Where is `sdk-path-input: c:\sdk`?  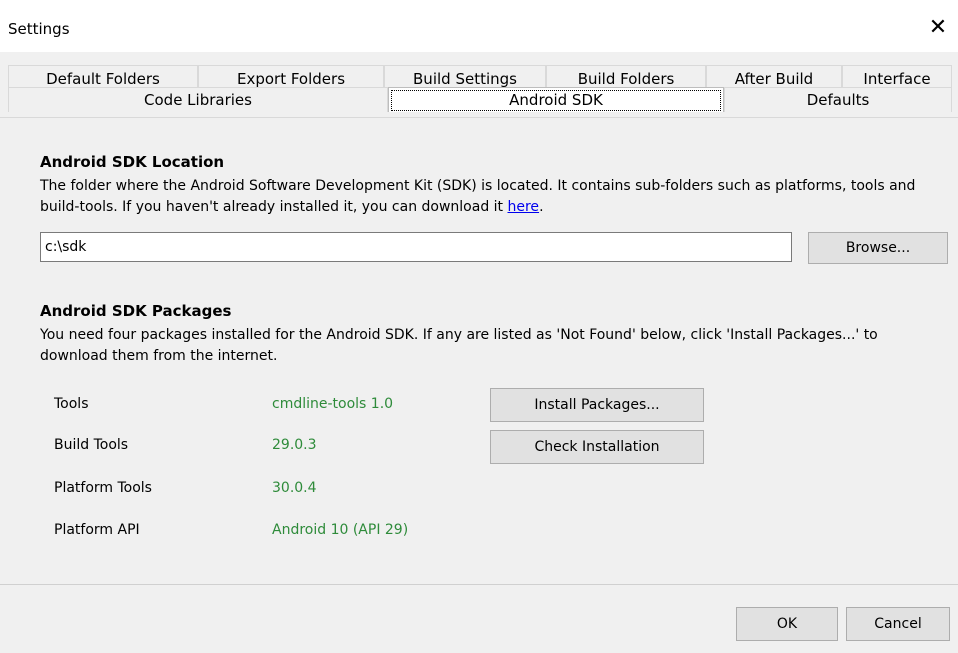
sdk-path-input: c:\sdk is located at coordinates (416, 247).